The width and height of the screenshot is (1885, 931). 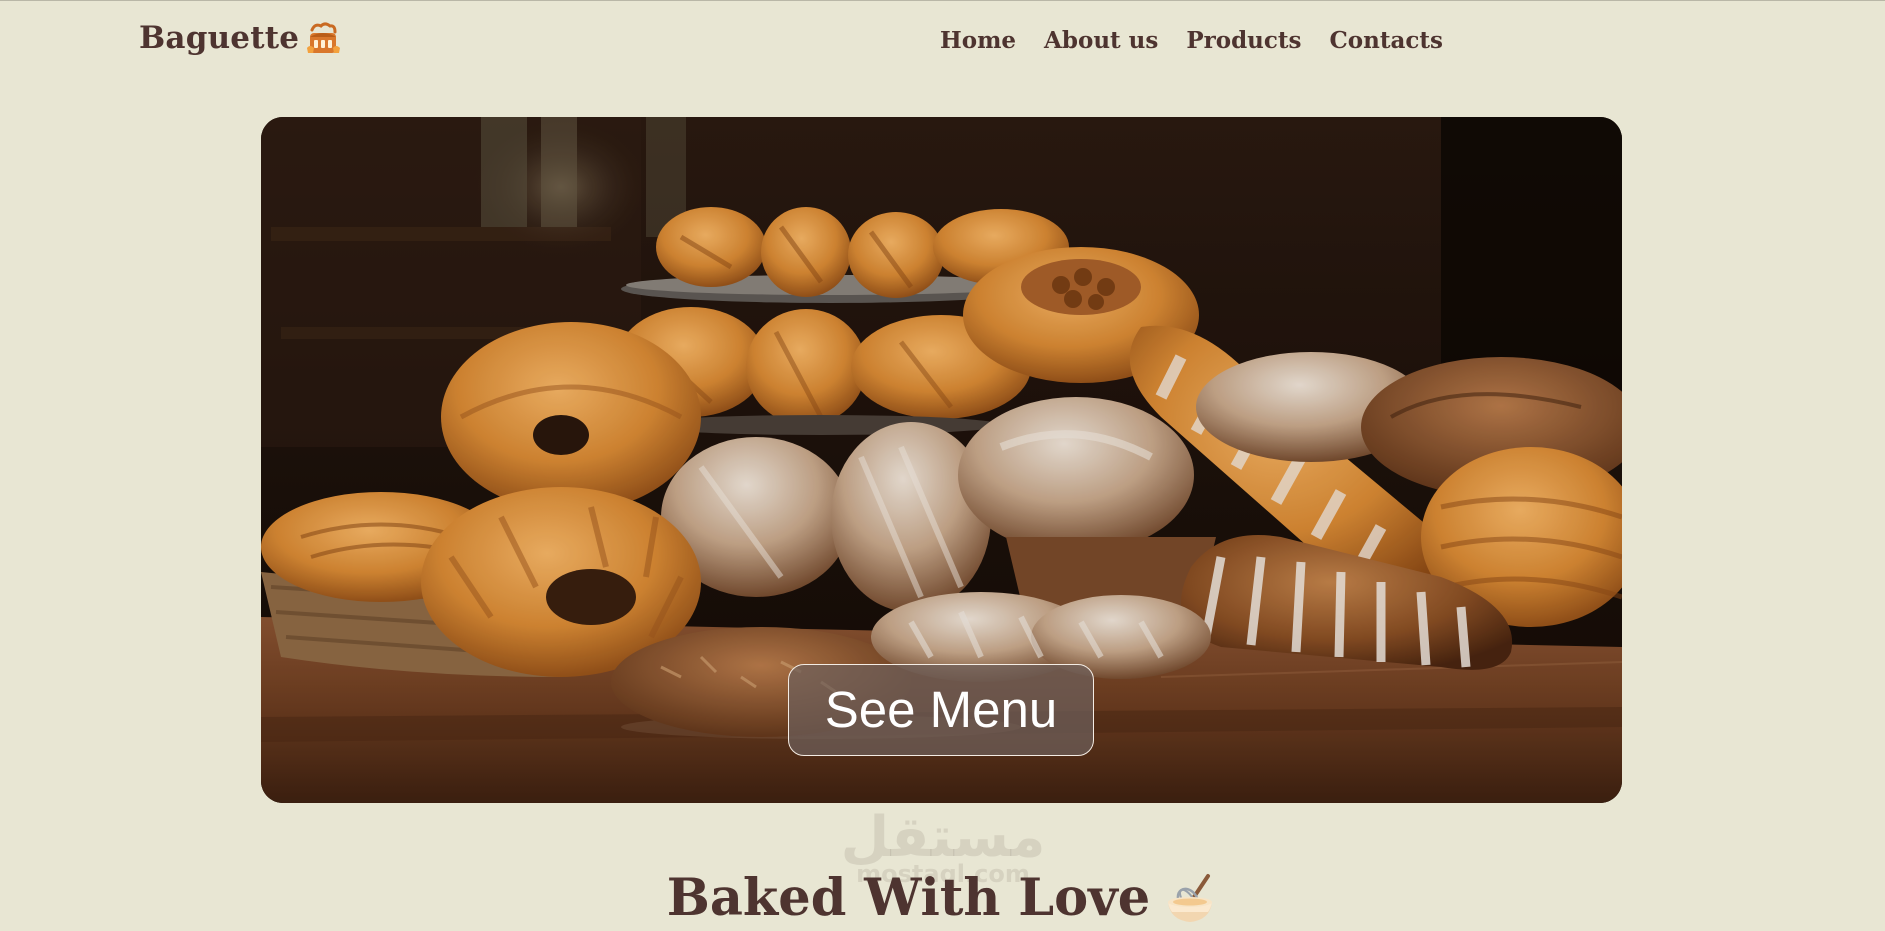 I want to click on nav-products: Products, so click(x=1243, y=41).